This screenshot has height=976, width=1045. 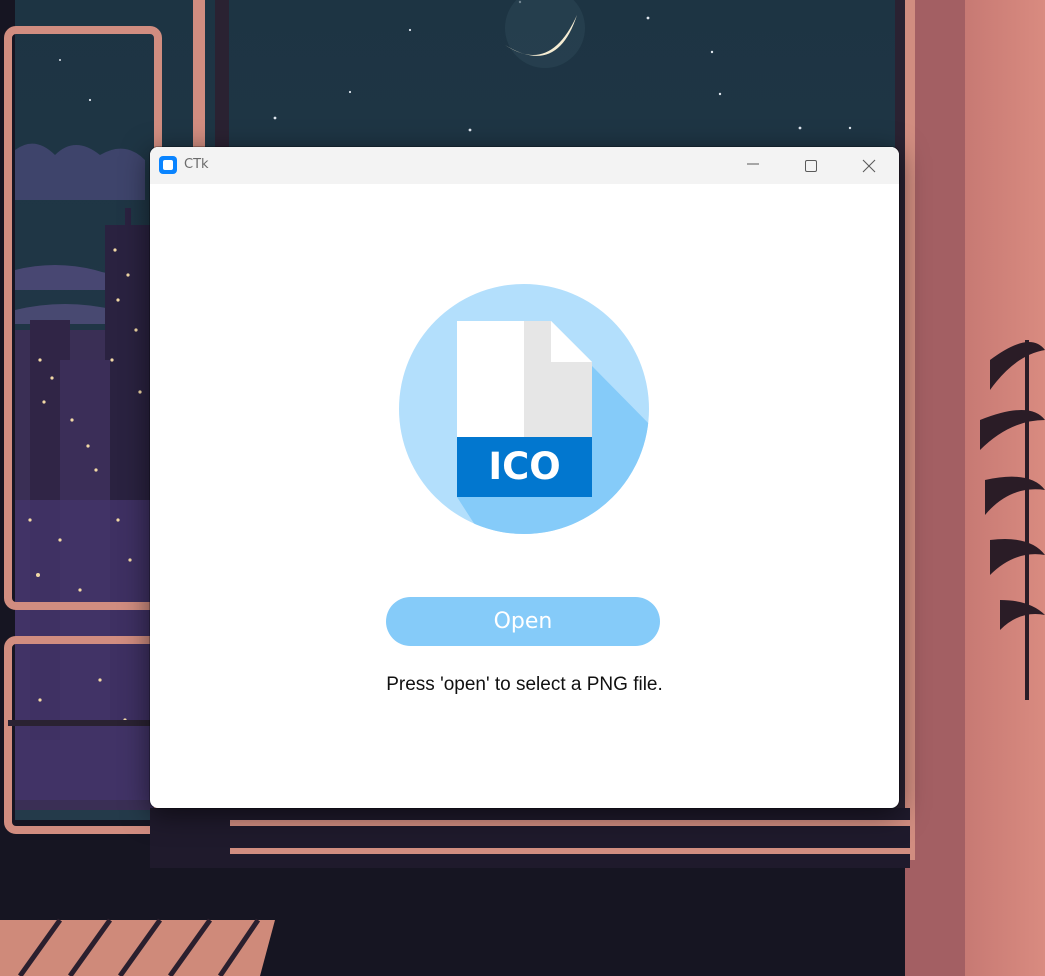 I want to click on minimize-icon, so click(x=753, y=163).